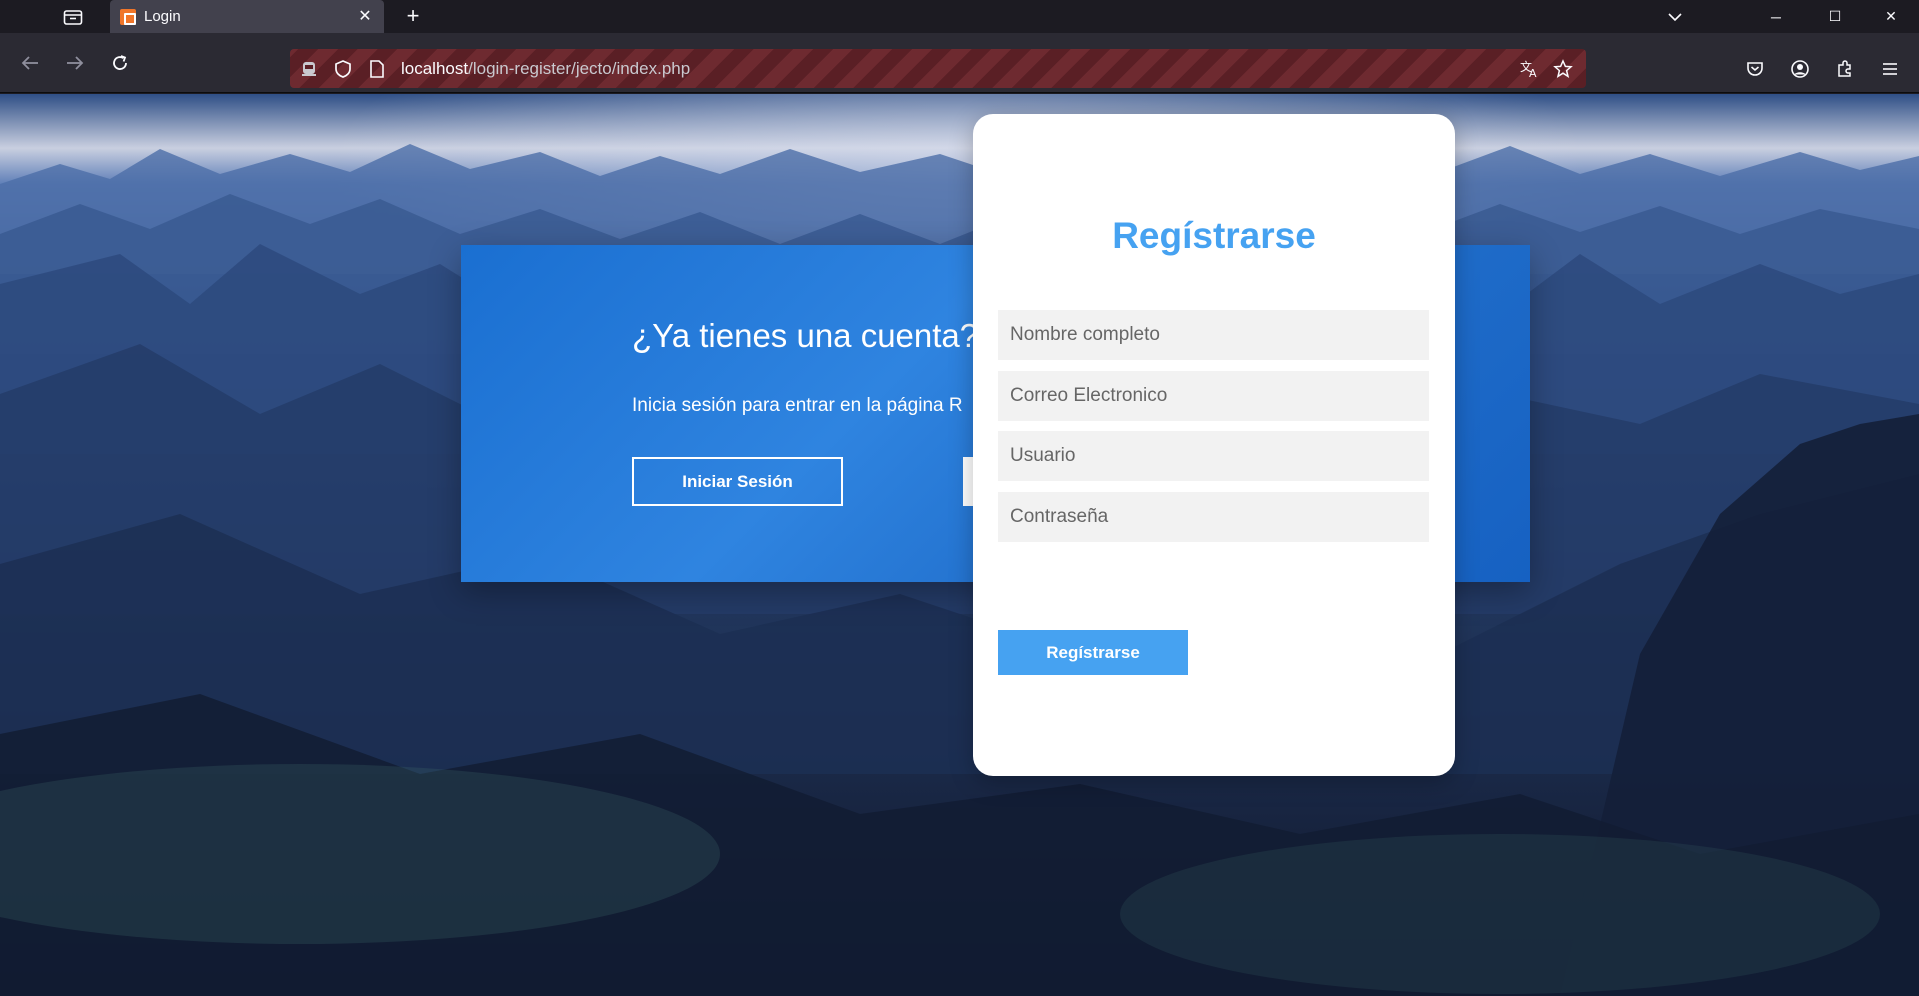  What do you see at coordinates (1093, 652) in the screenshot?
I see `register-submit-button: Regístrarse` at bounding box center [1093, 652].